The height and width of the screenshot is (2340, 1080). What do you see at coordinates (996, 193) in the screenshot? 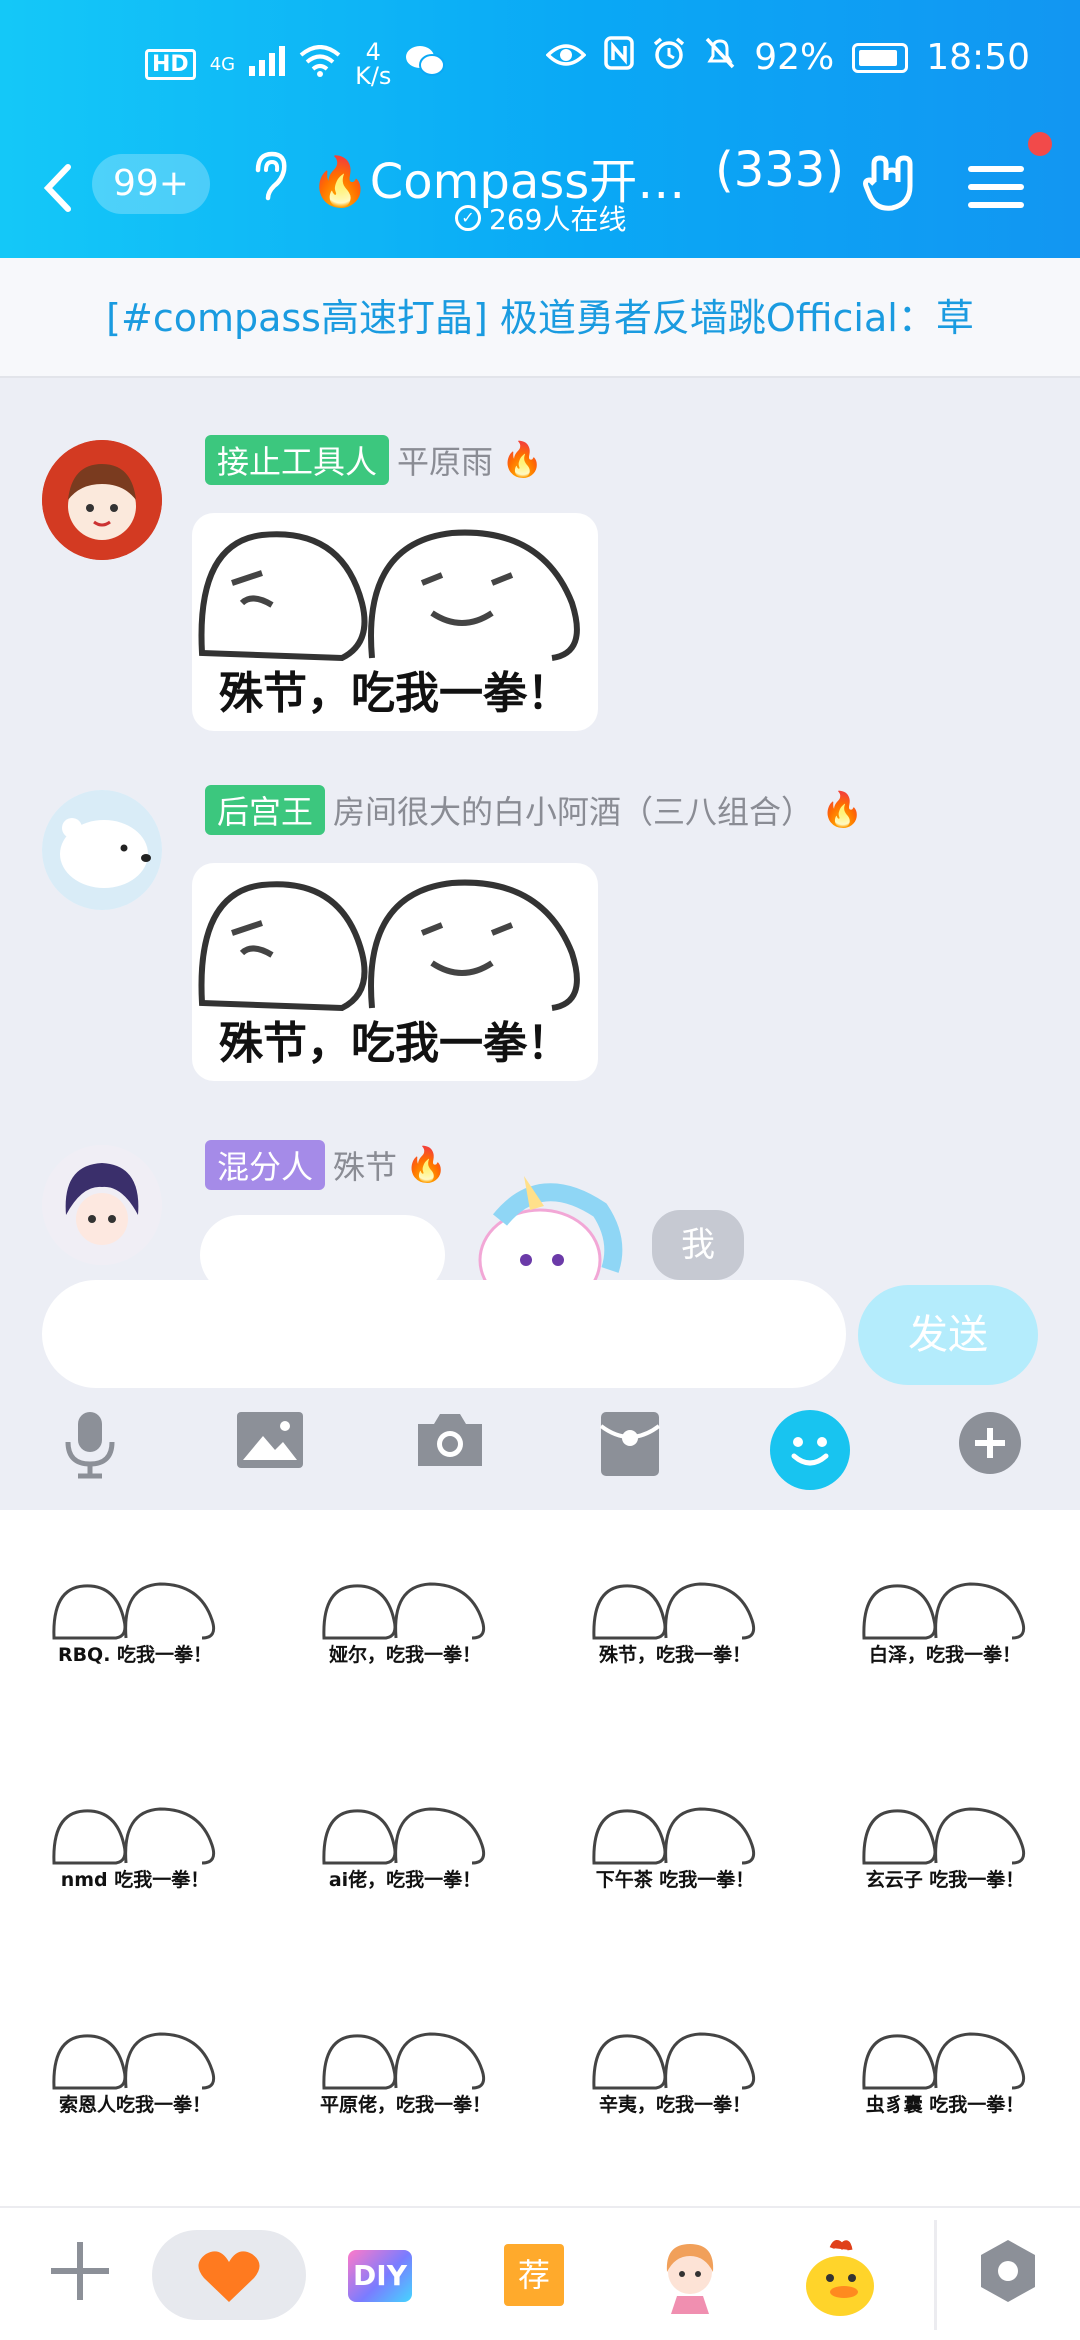
I see `menu-icon` at bounding box center [996, 193].